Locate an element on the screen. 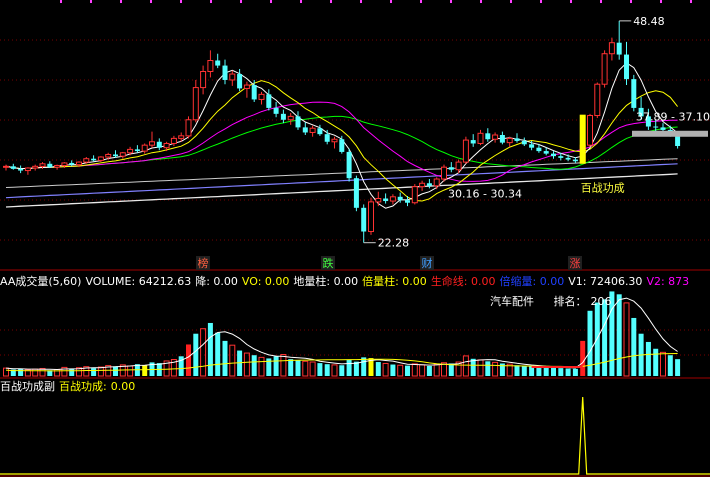 The height and width of the screenshot is (477, 710). ma60-line is located at coordinates (341, 181).